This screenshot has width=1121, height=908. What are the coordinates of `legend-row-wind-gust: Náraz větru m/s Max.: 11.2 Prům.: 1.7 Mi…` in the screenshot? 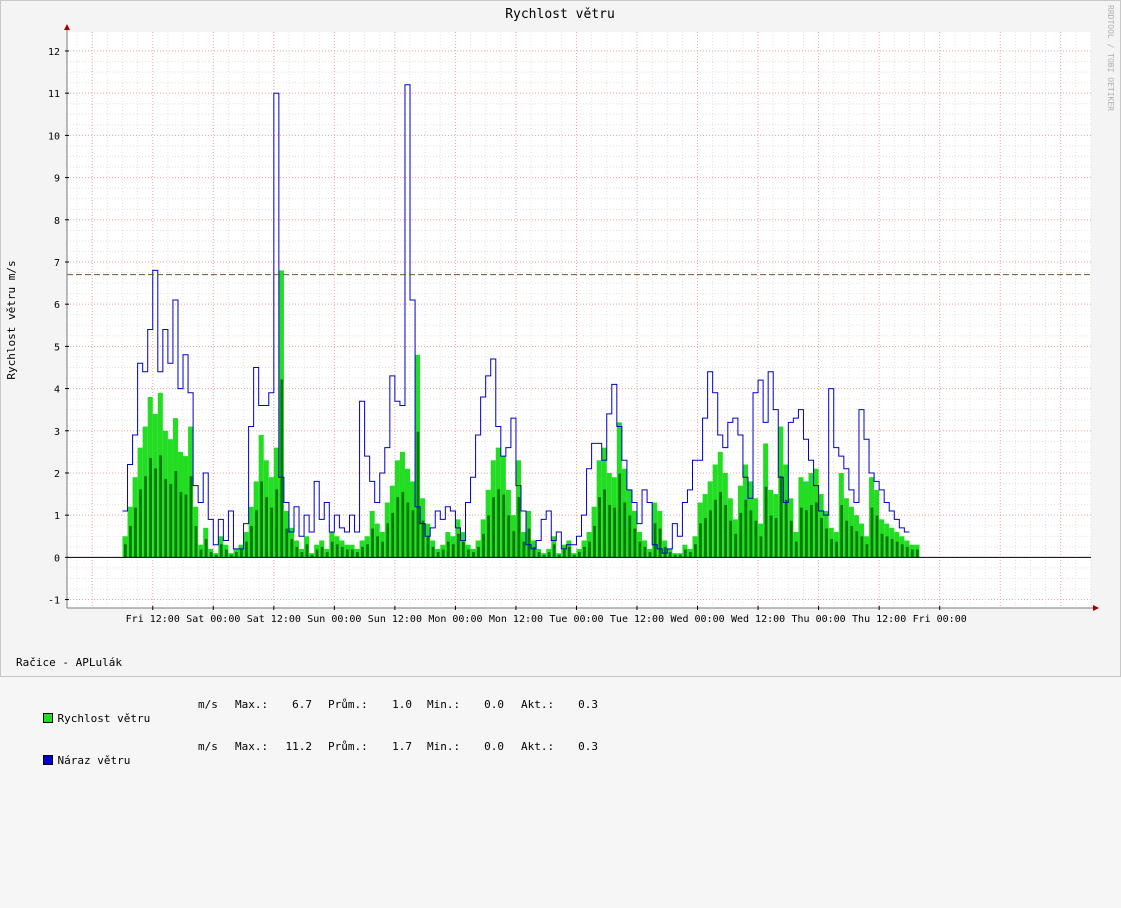 It's located at (307, 753).